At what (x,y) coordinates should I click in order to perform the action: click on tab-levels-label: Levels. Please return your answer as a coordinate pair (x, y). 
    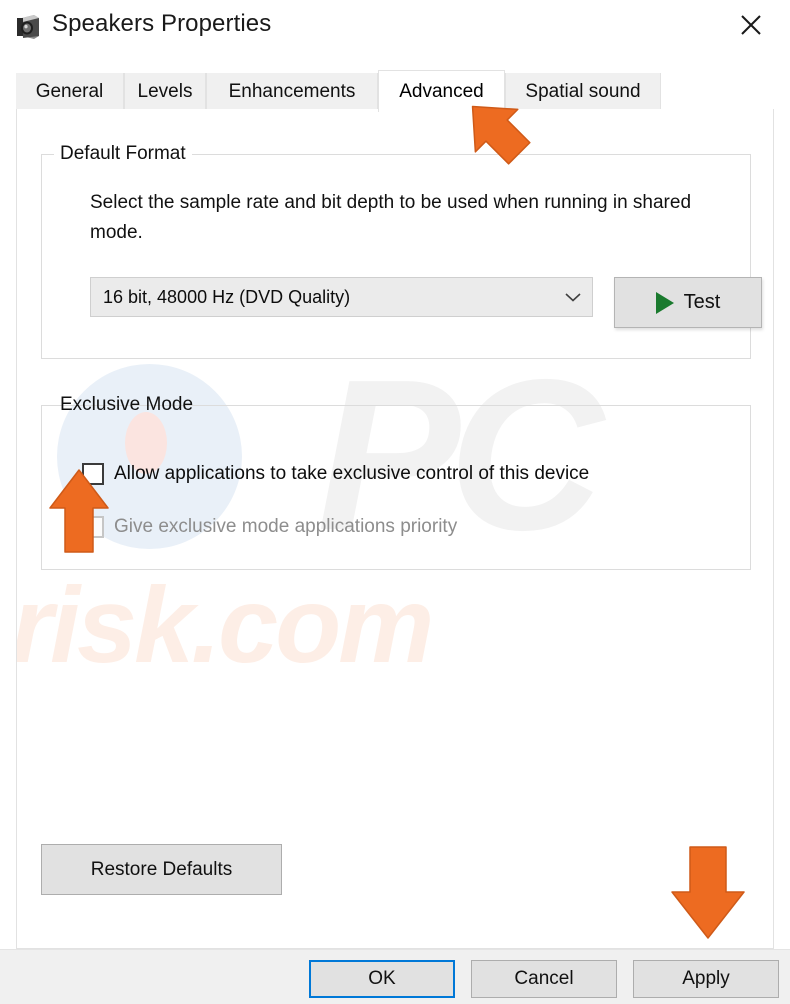
    Looking at the image, I should click on (165, 91).